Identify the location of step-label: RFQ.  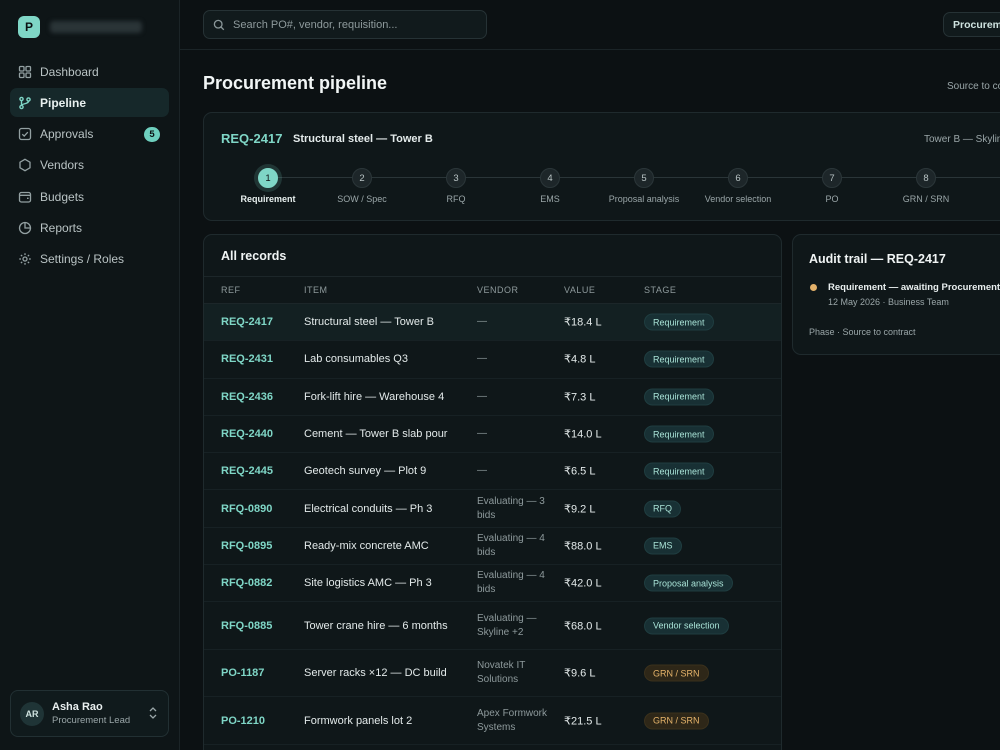
(456, 199).